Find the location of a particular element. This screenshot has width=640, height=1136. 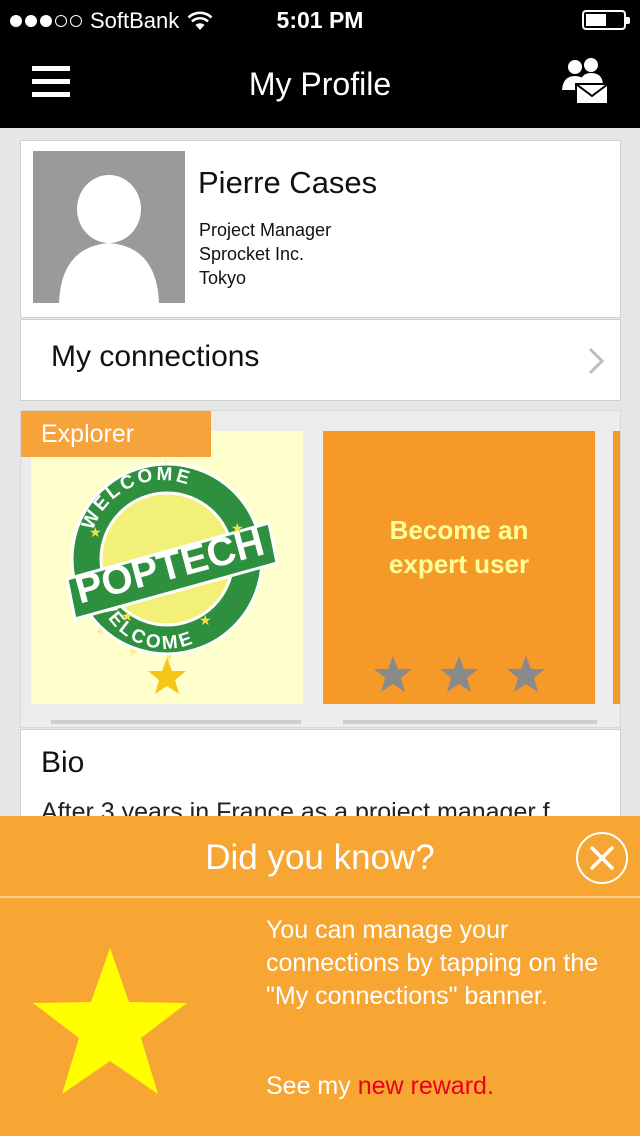

explorer-tag: Explorer is located at coordinates (116, 434).